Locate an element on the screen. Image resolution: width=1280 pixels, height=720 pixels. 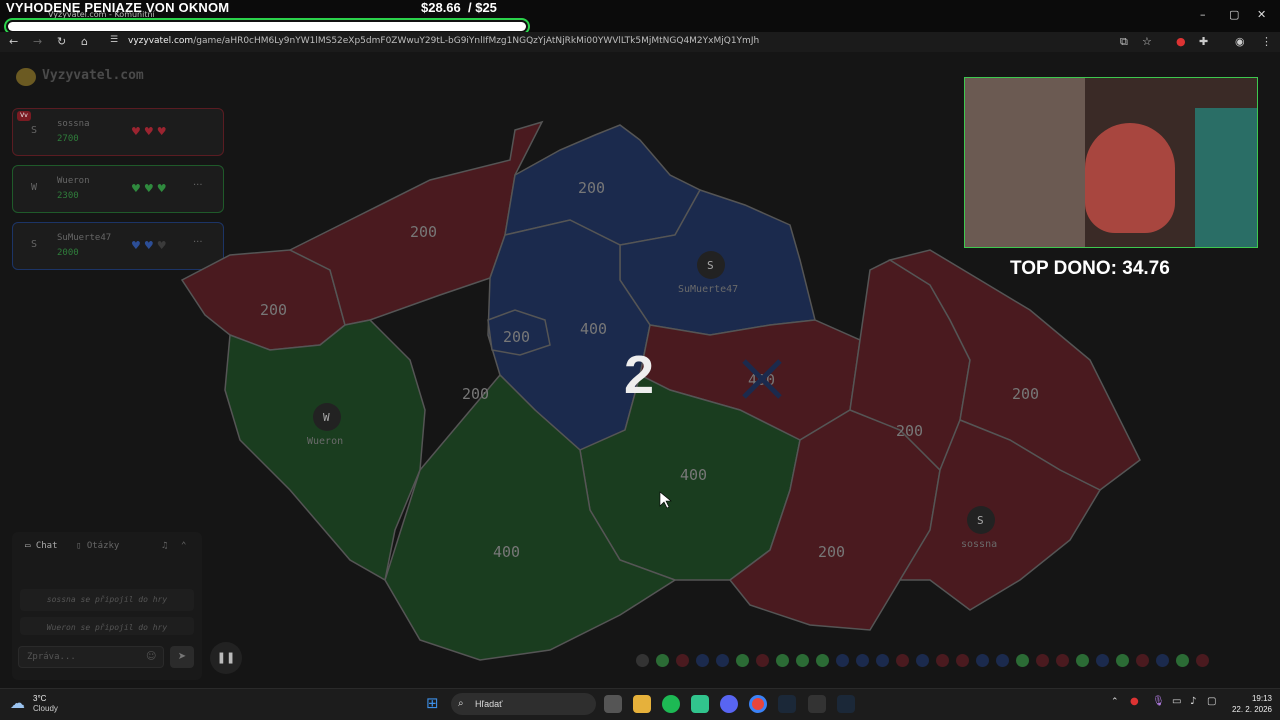
maximize-icon: ▢ is located at coordinates (1234, 14).